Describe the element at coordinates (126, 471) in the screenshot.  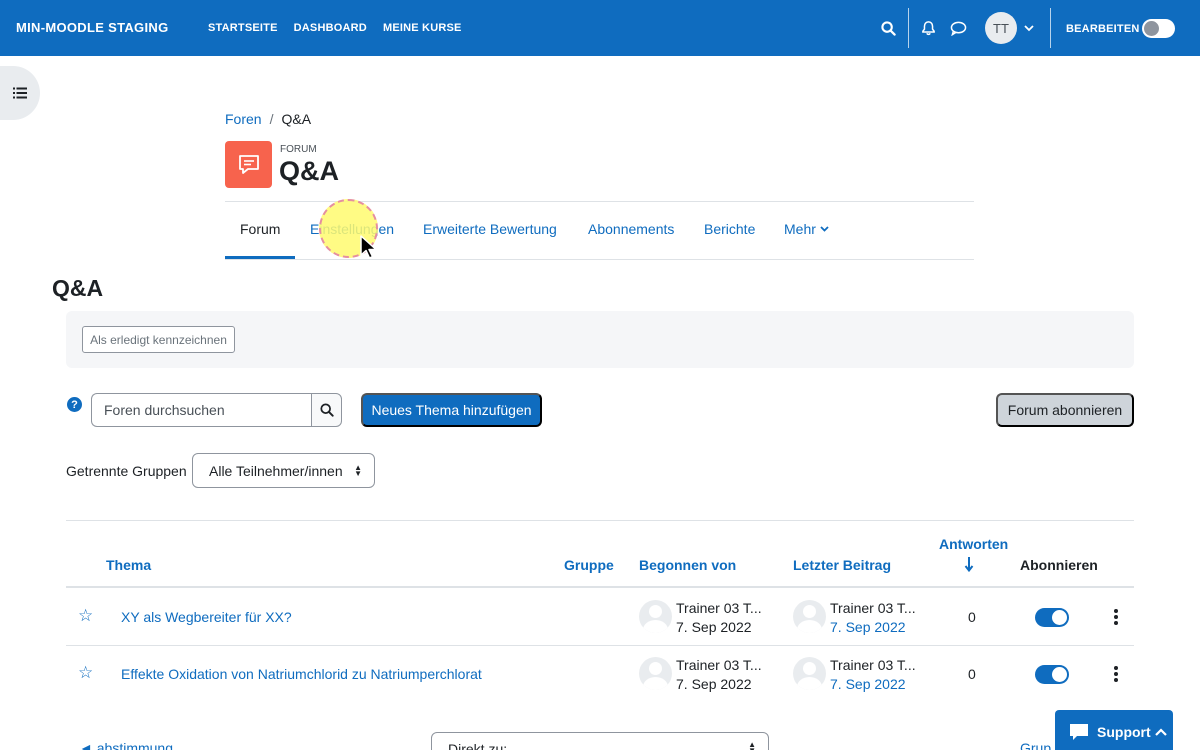
I see `groups-label: Getrennte Gruppen` at that location.